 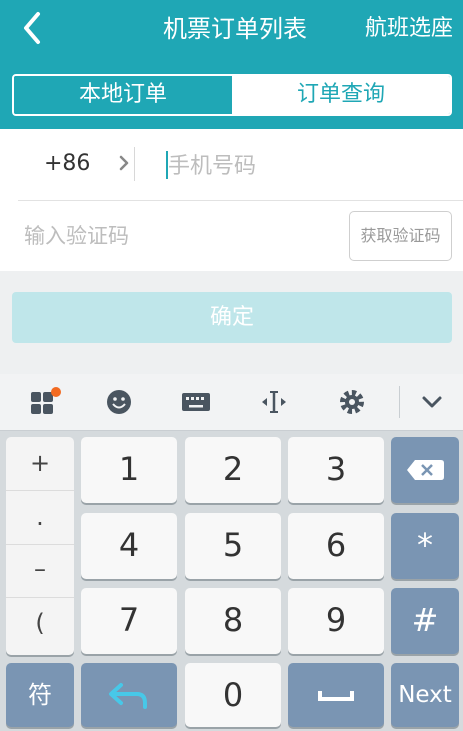 What do you see at coordinates (235, 29) in the screenshot?
I see `page-title: 机票订单列表` at bounding box center [235, 29].